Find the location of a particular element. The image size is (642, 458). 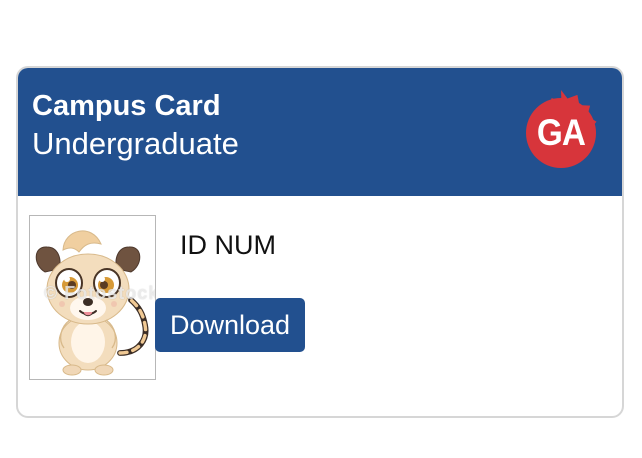

download-button: Download is located at coordinates (230, 325).